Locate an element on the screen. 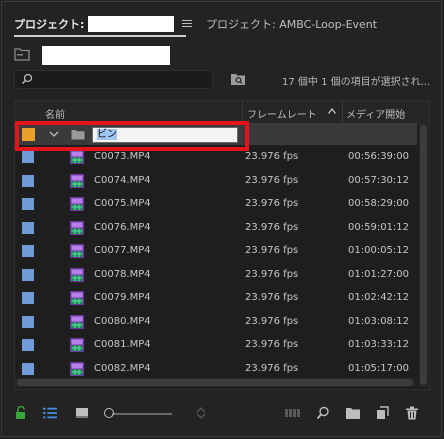 The image size is (444, 439). table-row: C0079.MP4 23.976 fps 01:02:42:12 is located at coordinates (216, 298).